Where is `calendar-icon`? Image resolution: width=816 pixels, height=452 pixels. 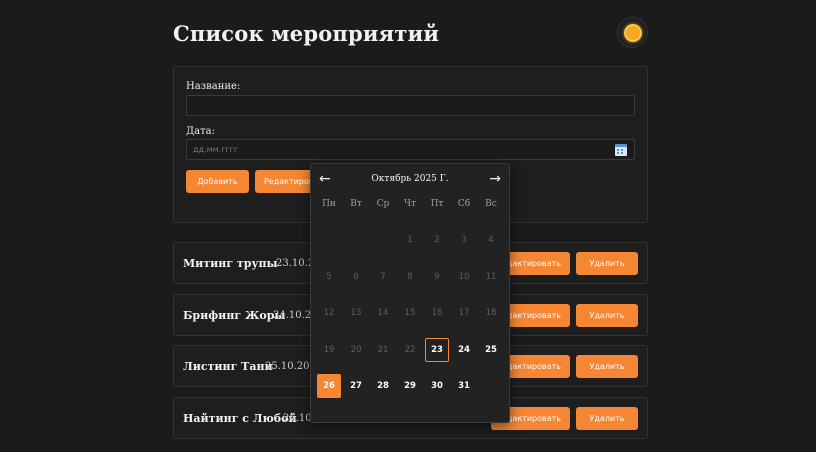 calendar-icon is located at coordinates (621, 150).